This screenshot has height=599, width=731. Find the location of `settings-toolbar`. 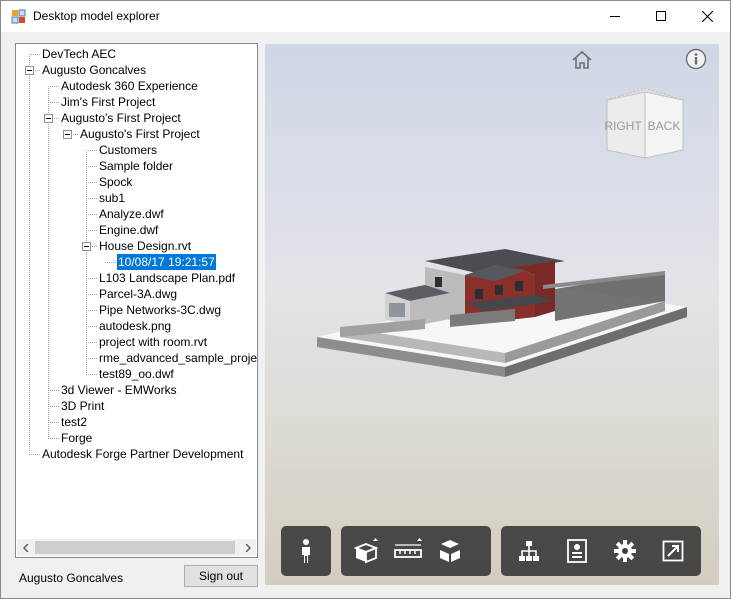

settings-toolbar is located at coordinates (601, 551).